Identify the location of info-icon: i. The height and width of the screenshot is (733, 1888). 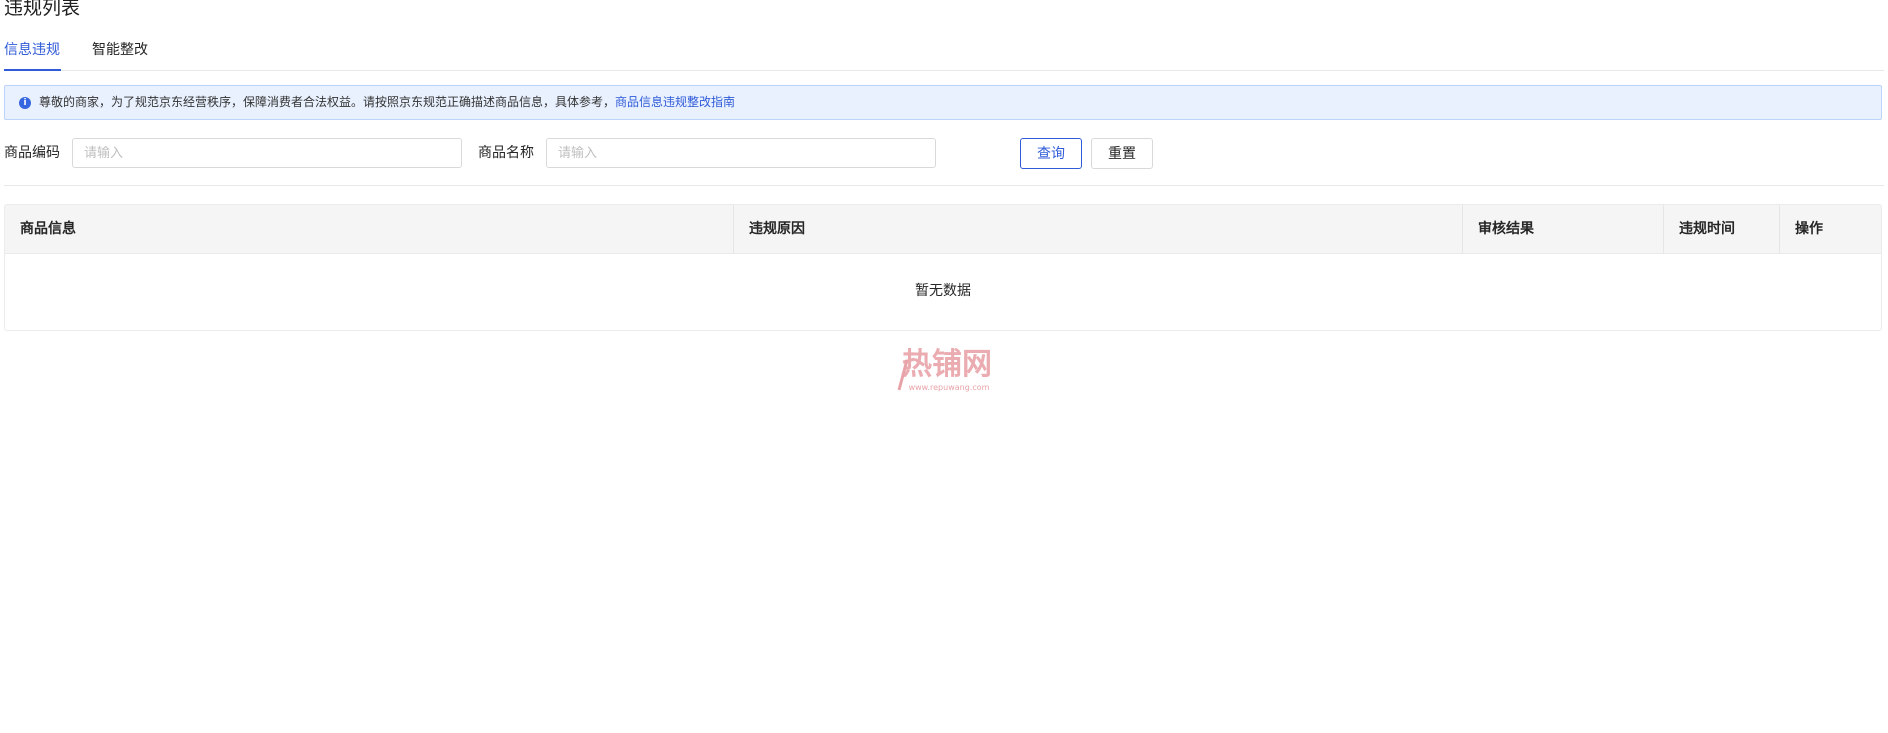
(25, 103).